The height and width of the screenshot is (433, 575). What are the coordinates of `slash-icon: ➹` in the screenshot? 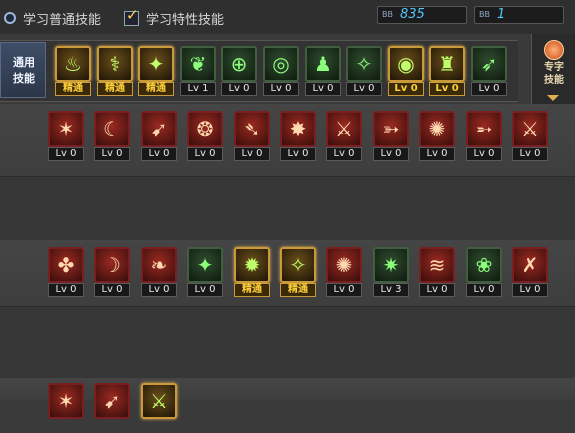 It's located at (112, 401).